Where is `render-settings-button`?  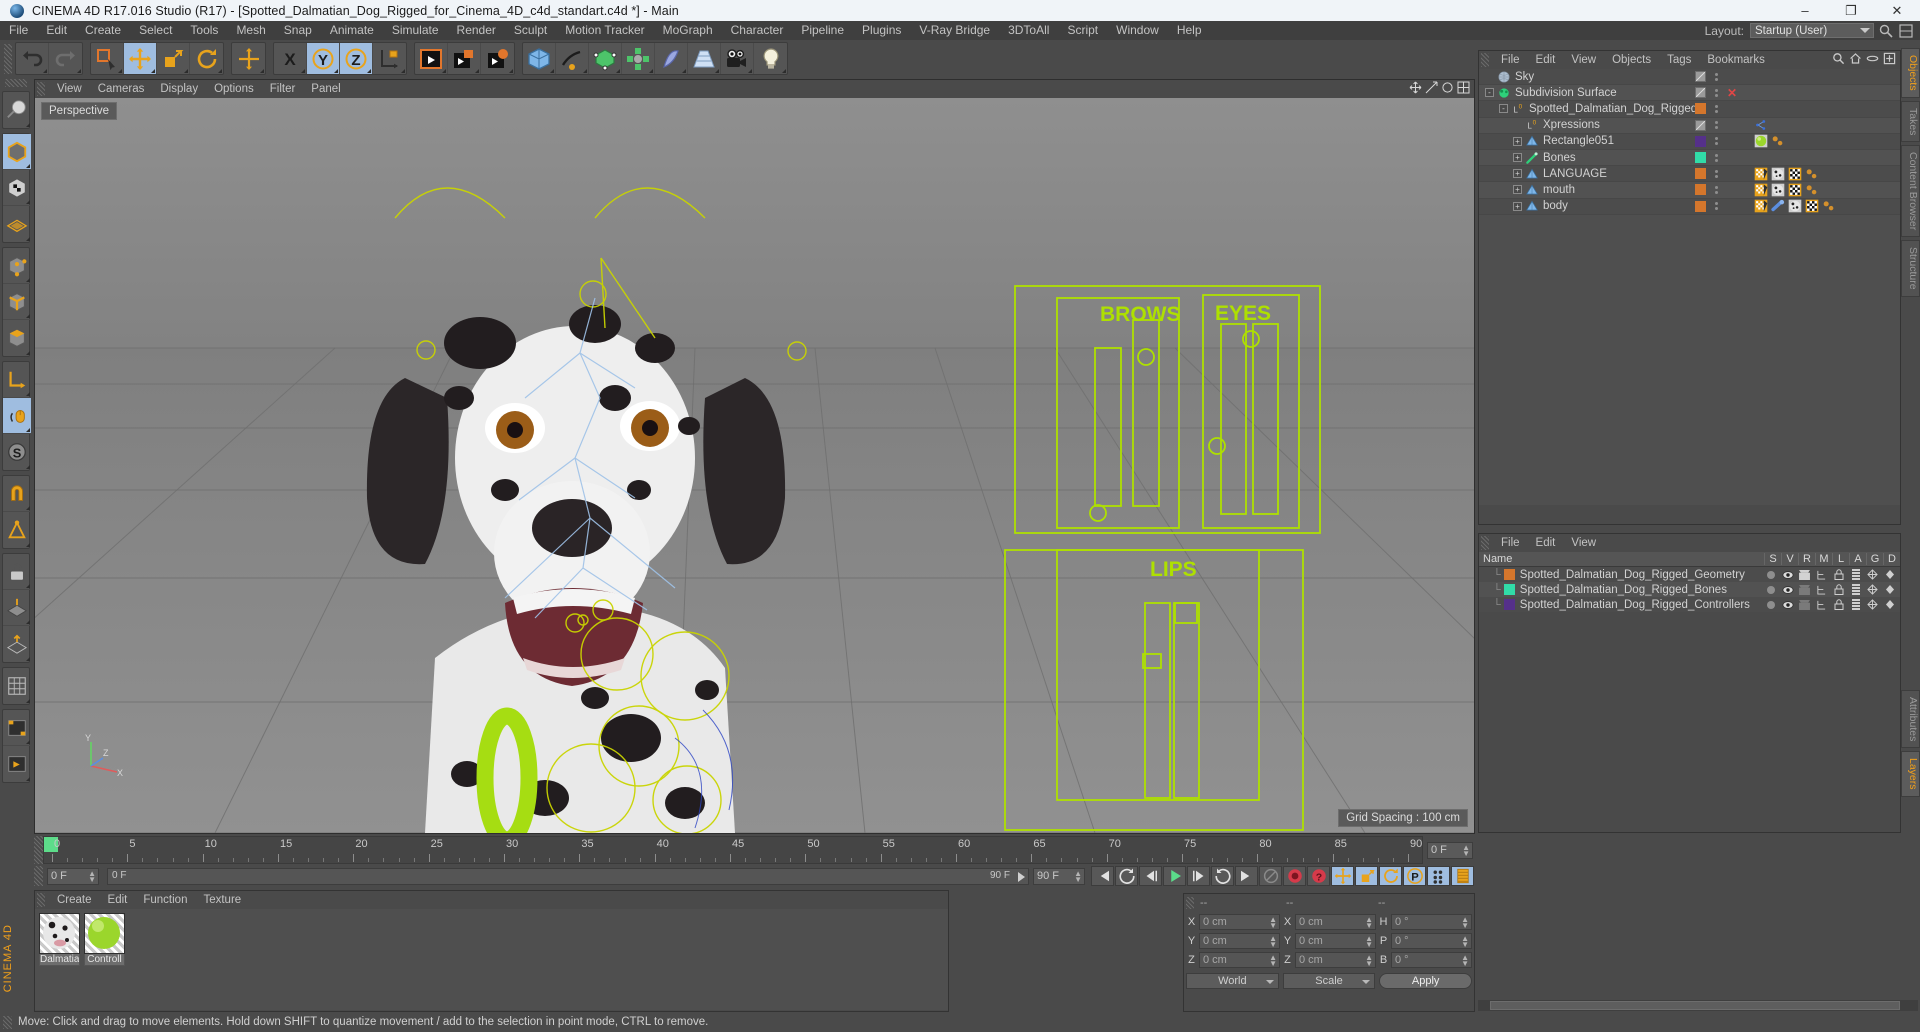 render-settings-button is located at coordinates (497, 58).